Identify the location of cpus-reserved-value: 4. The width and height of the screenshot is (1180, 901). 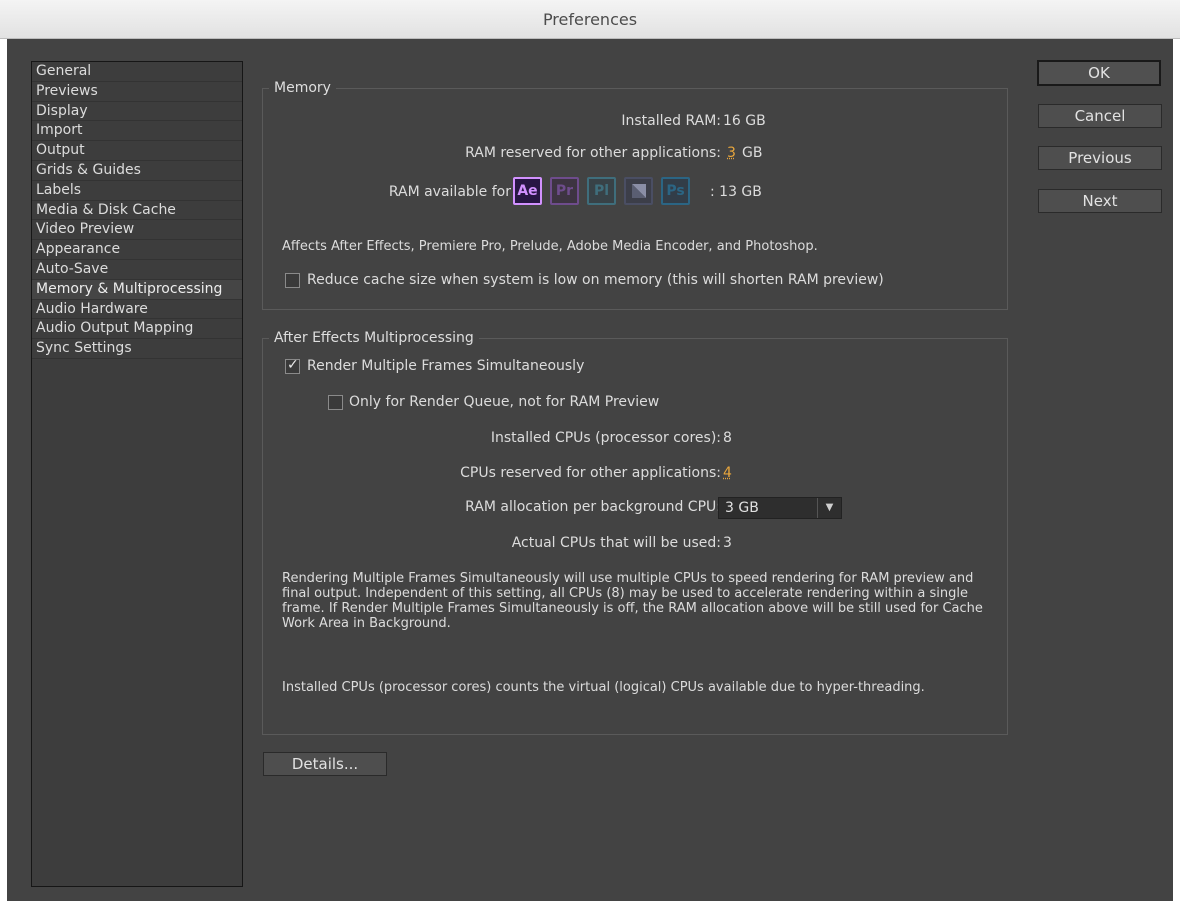
(727, 473).